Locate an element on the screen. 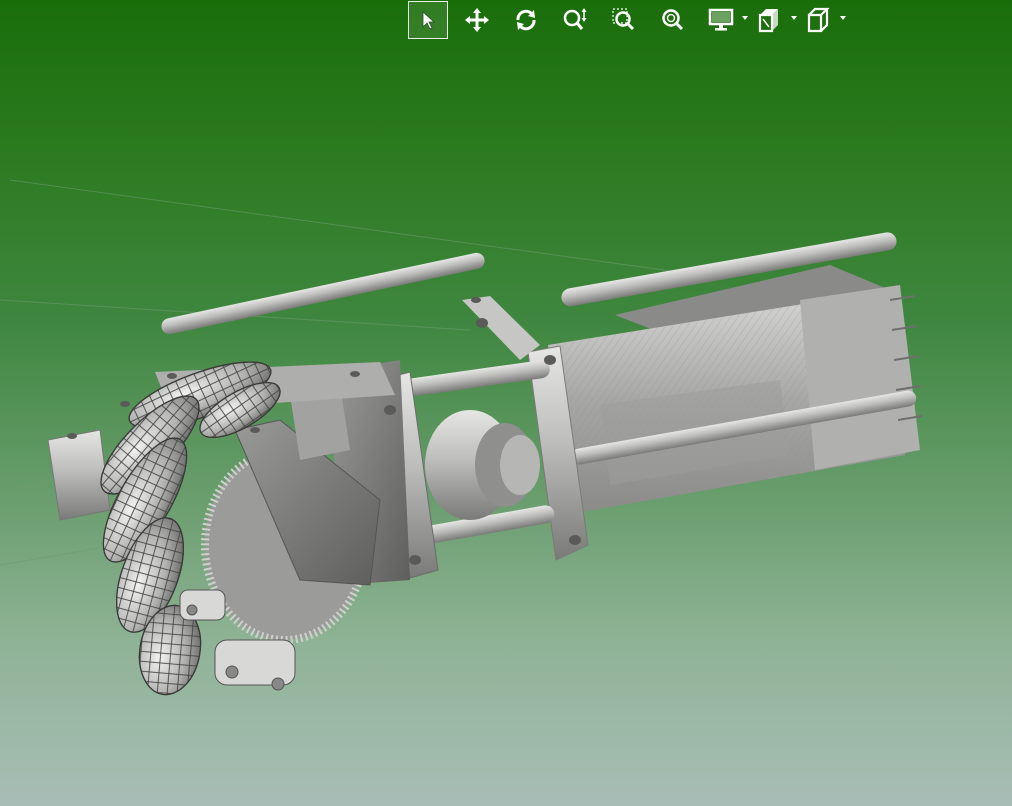 The height and width of the screenshot is (806, 1012). rotate-icon is located at coordinates (526, 20).